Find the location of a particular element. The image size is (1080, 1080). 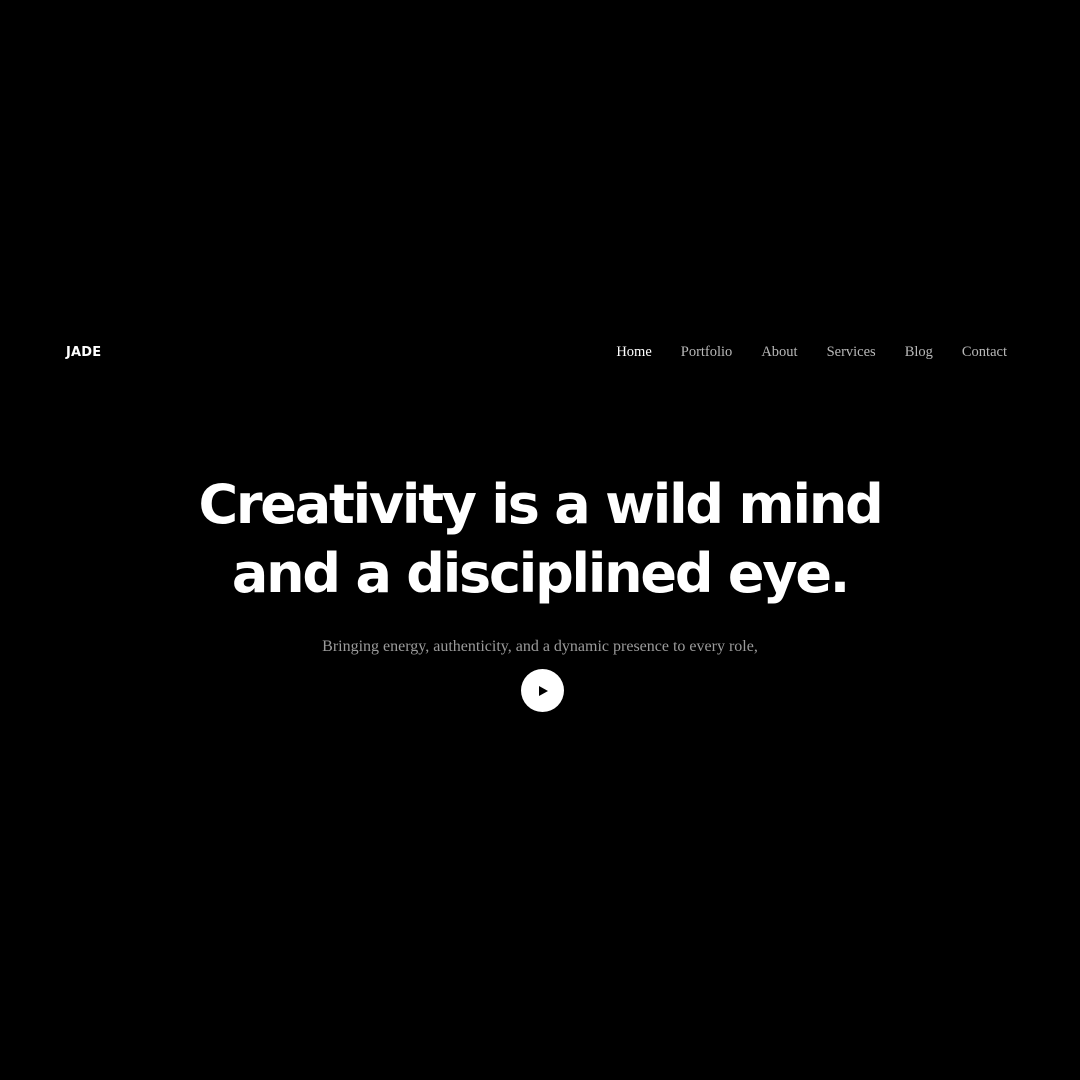

nav-item-contact: Contact is located at coordinates (984, 352).